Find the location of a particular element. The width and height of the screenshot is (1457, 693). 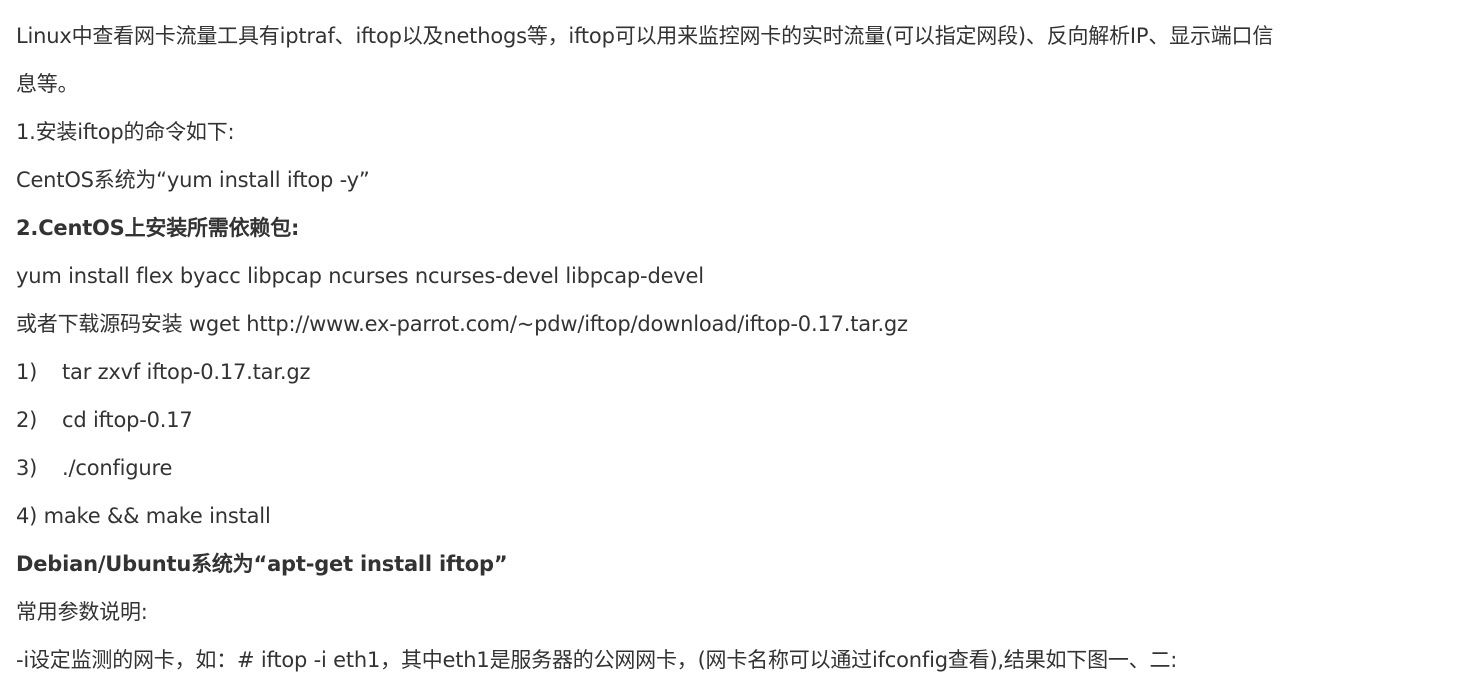

build-step-3: 3) ./configure is located at coordinates (736, 468).